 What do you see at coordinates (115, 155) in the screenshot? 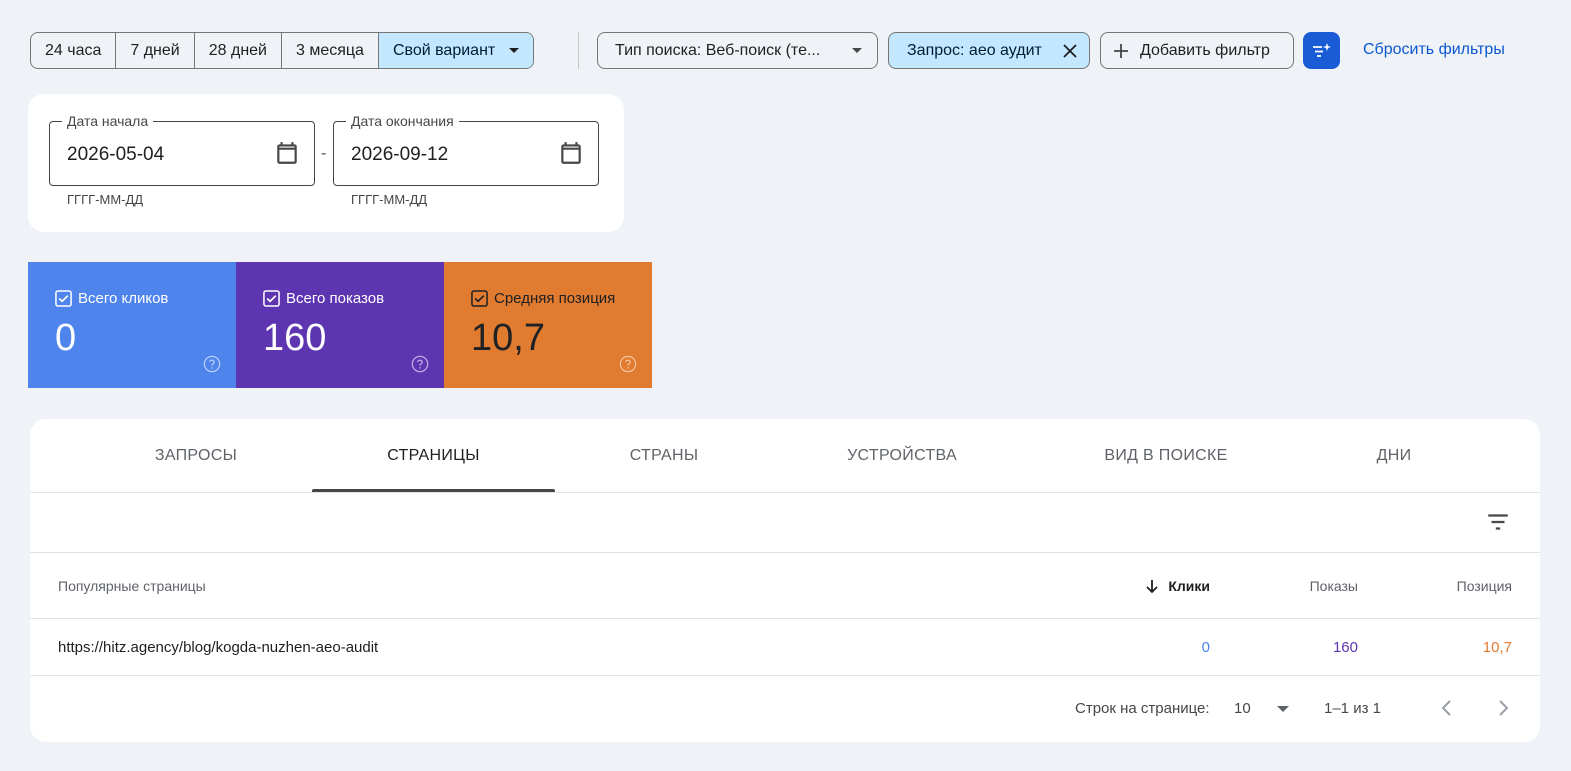
I see `start-date-value: 2026-05-04` at bounding box center [115, 155].